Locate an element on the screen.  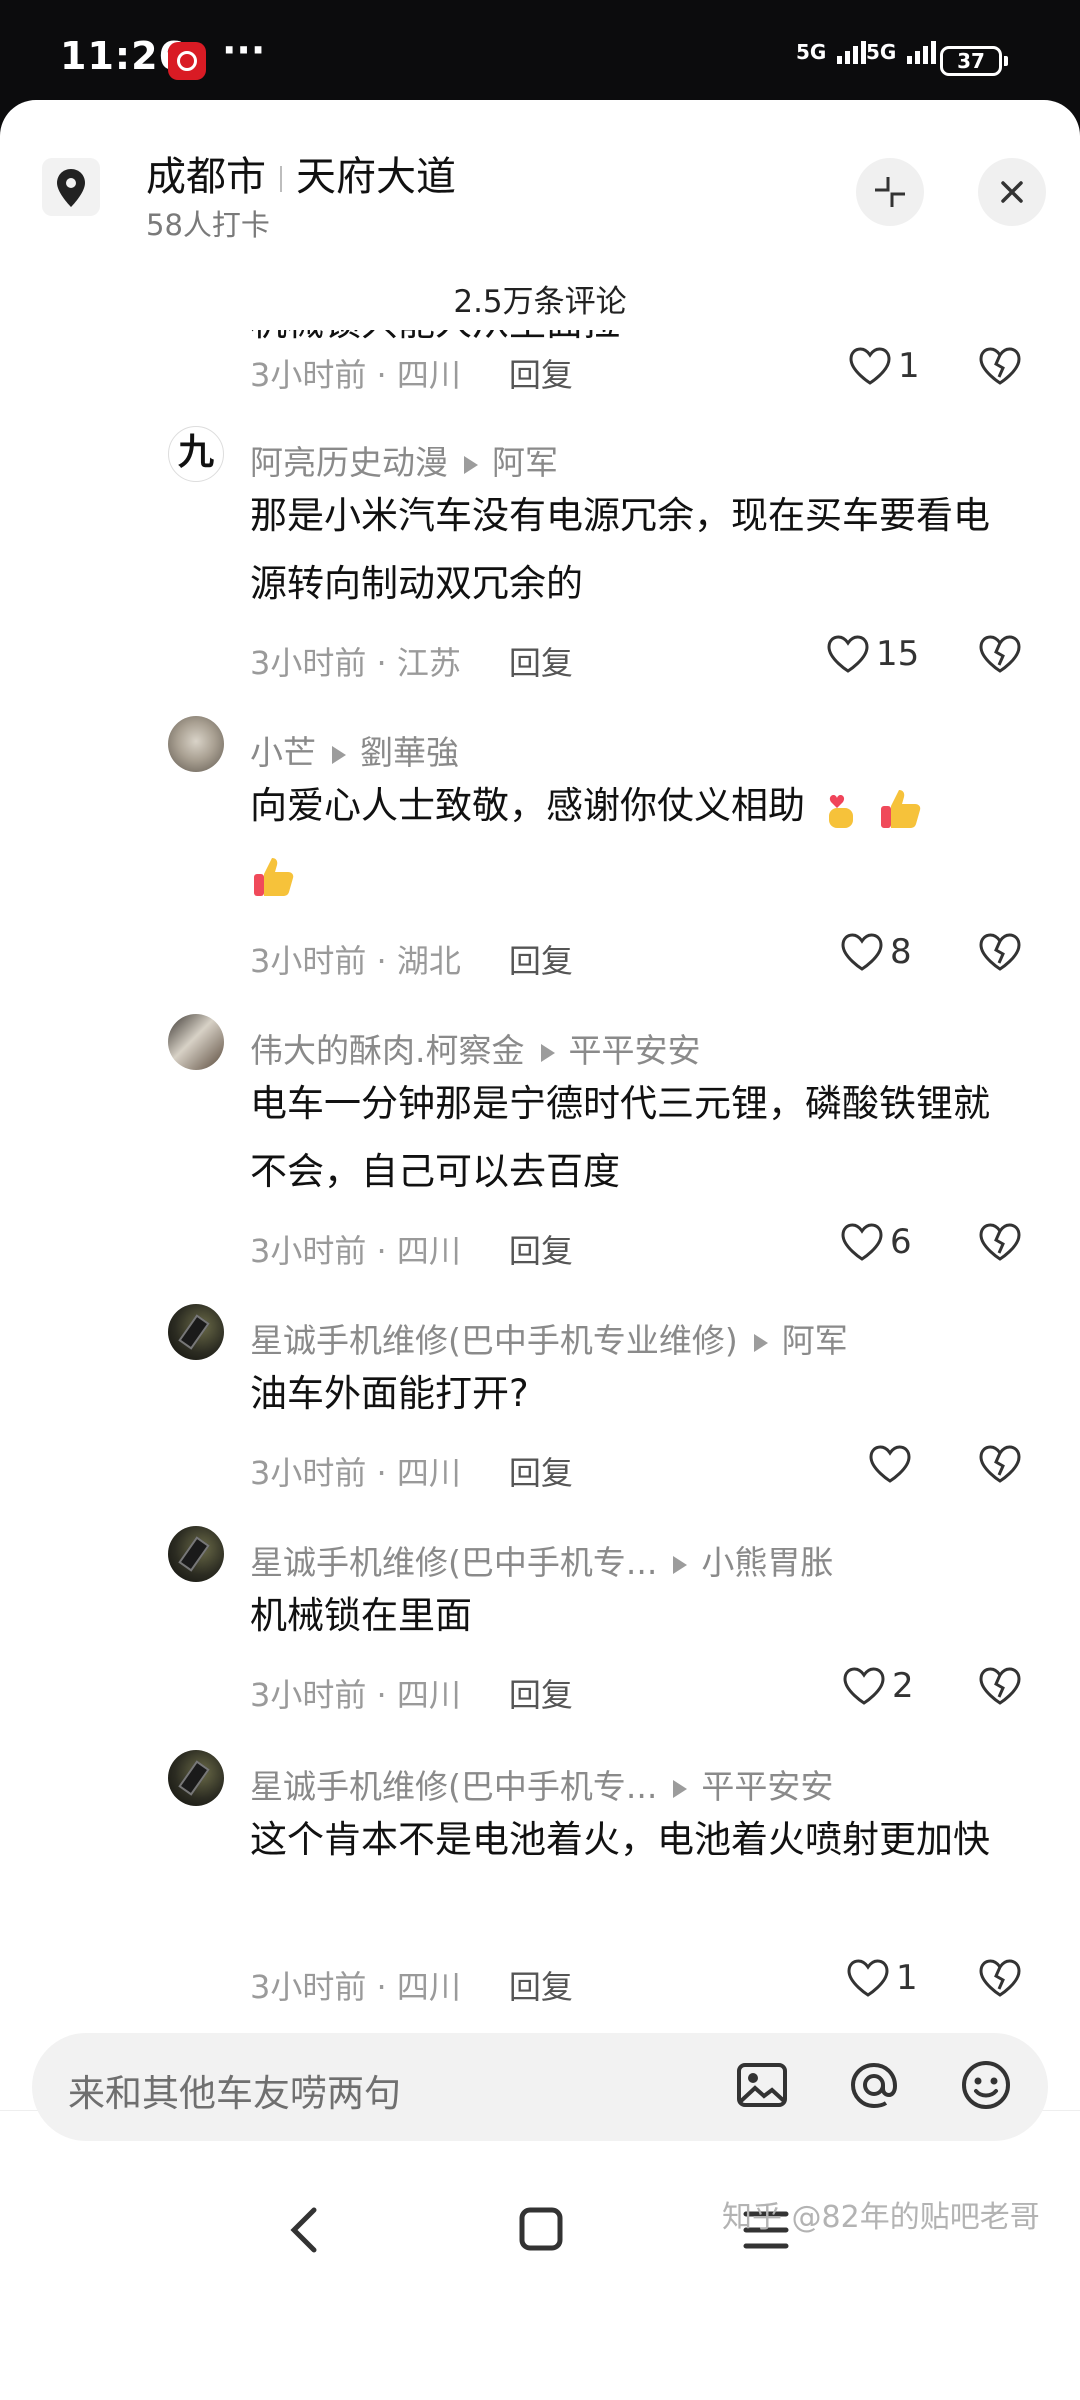
signal-2-icon: 5G is located at coordinates (902, 52).